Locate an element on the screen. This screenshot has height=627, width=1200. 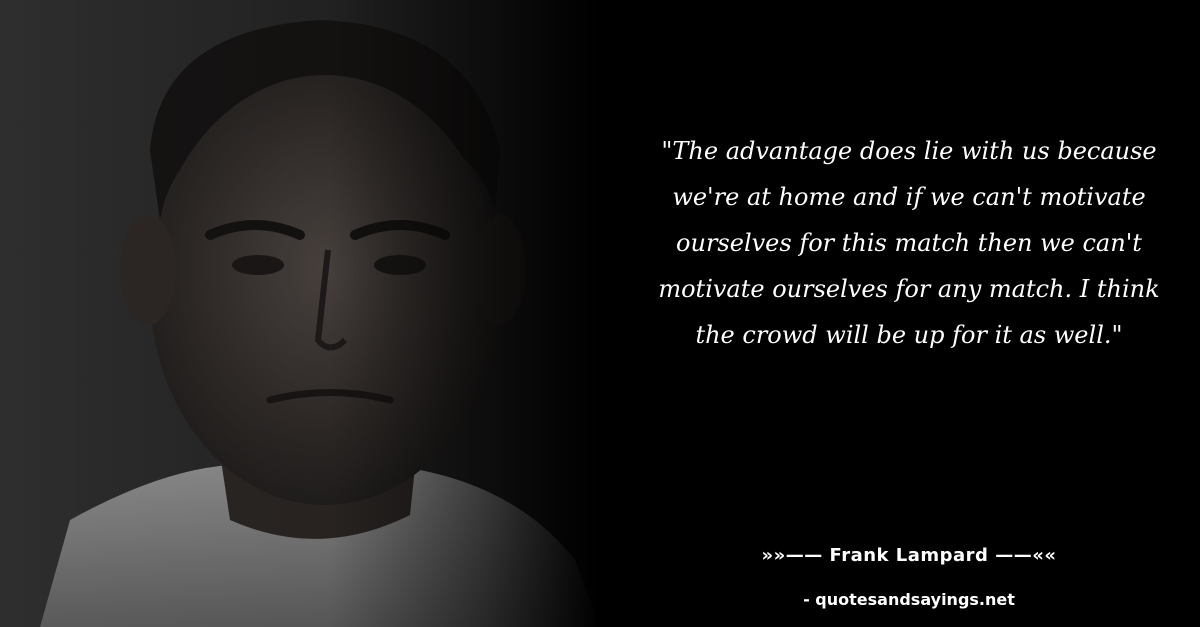
author-attribution: »»—— Frank Lampard ——«« is located at coordinates (909, 555).